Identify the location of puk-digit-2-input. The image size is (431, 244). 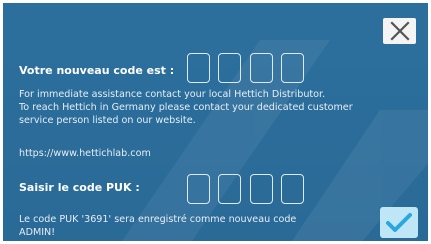
(229, 189).